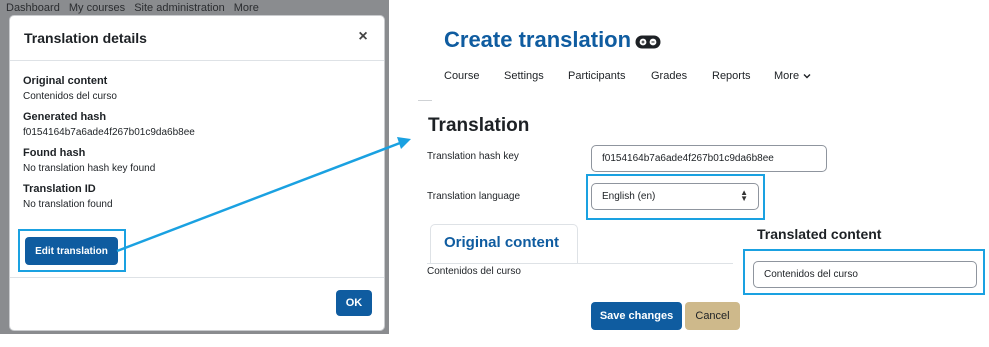 Image resolution: width=989 pixels, height=347 pixels. I want to click on detail-translation-id: Translation ID No translation found, so click(198, 197).